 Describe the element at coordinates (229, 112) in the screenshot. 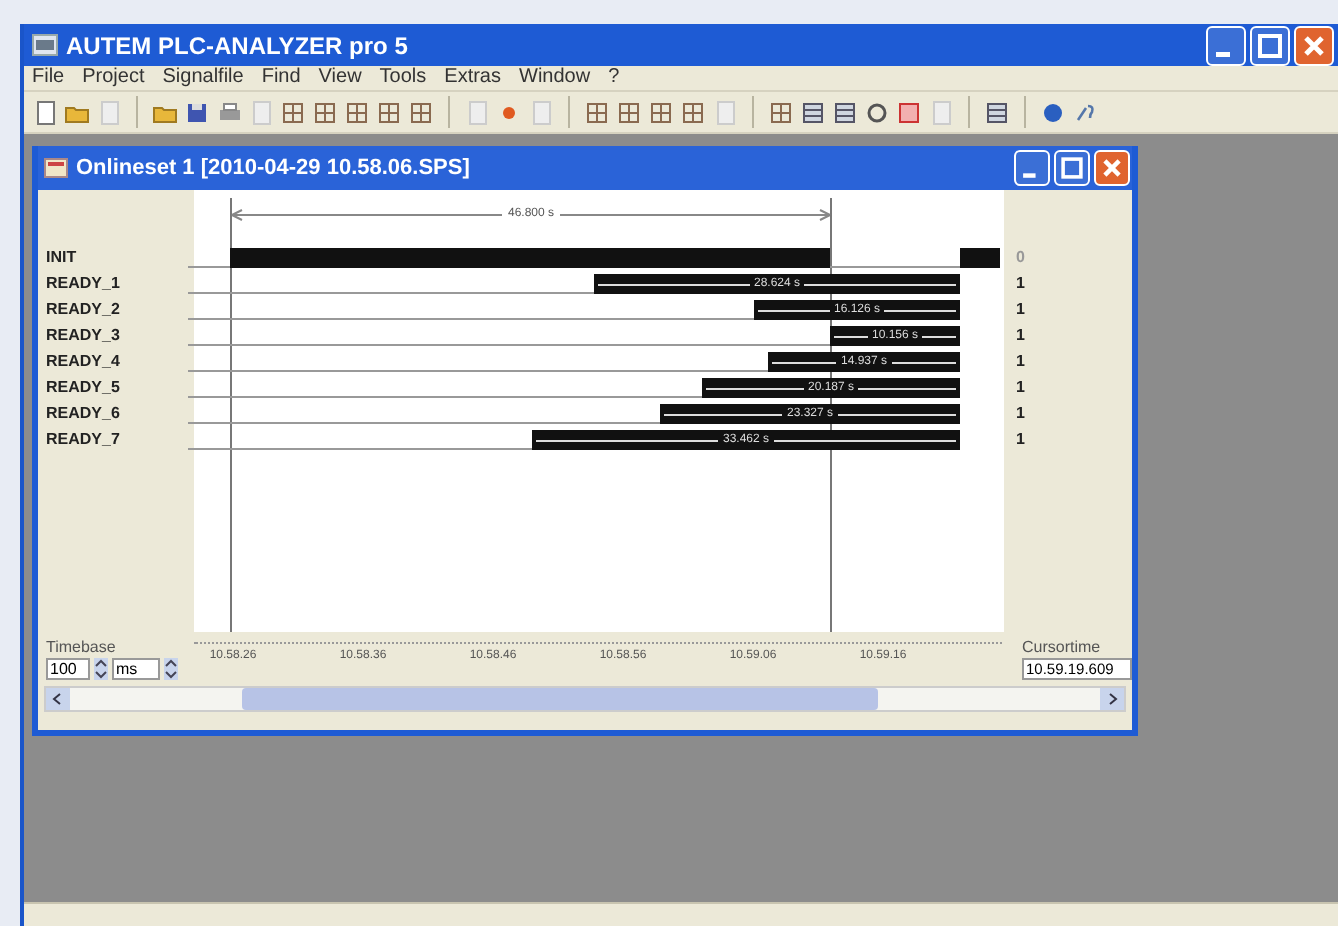

I see `printer-icon` at that location.